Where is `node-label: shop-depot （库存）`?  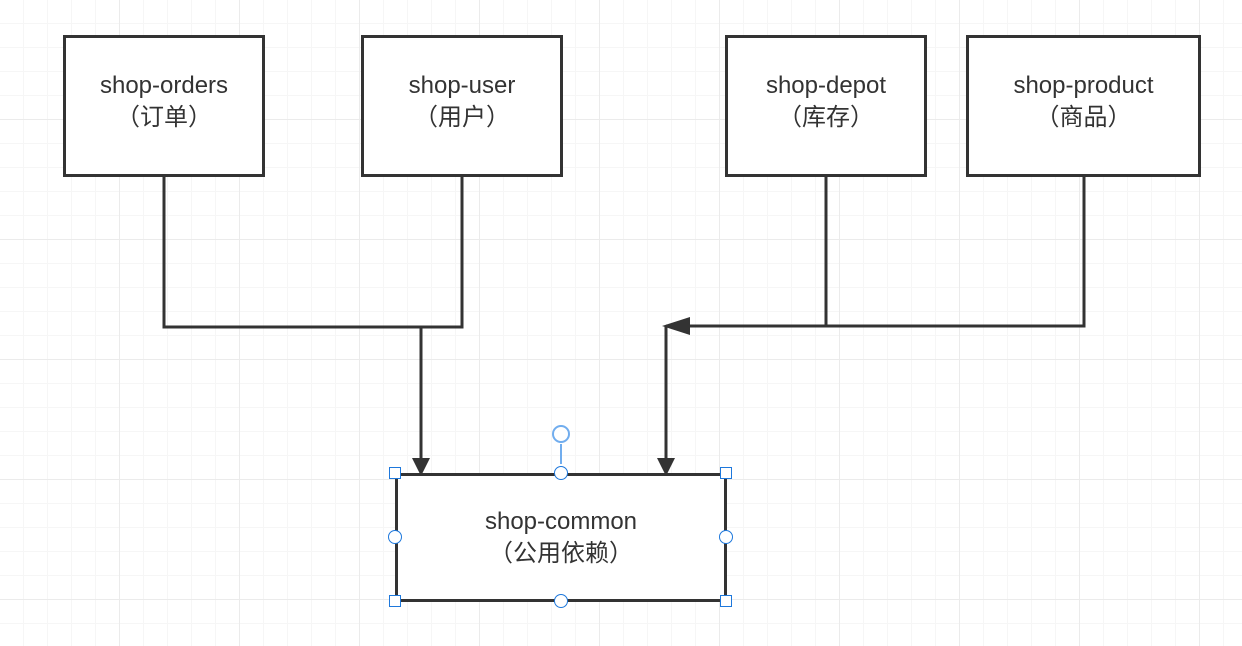 node-label: shop-depot （库存） is located at coordinates (826, 106).